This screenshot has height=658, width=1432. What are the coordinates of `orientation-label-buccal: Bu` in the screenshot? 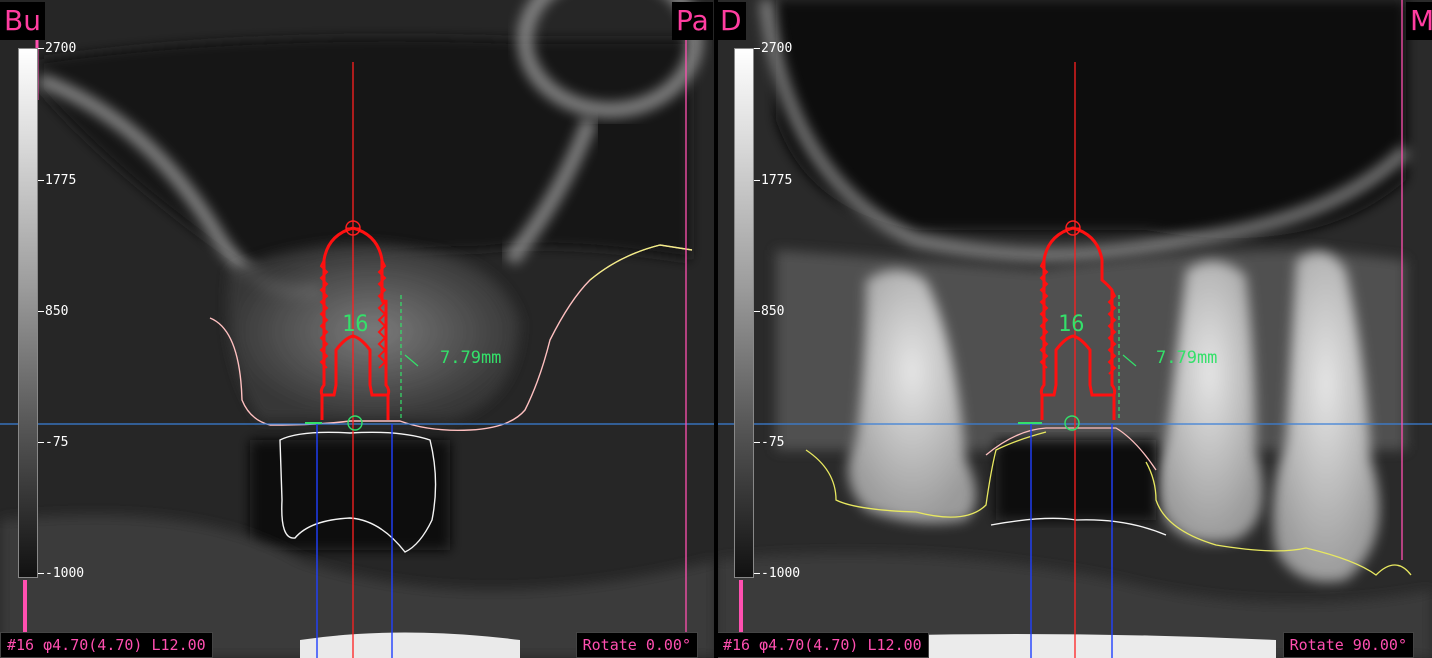 It's located at (22, 21).